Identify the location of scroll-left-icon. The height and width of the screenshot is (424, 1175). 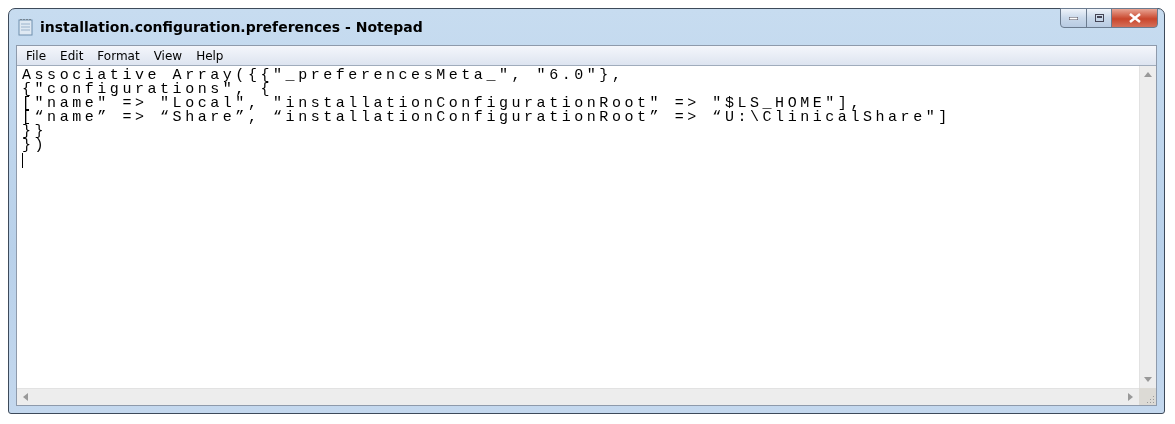
(25, 397).